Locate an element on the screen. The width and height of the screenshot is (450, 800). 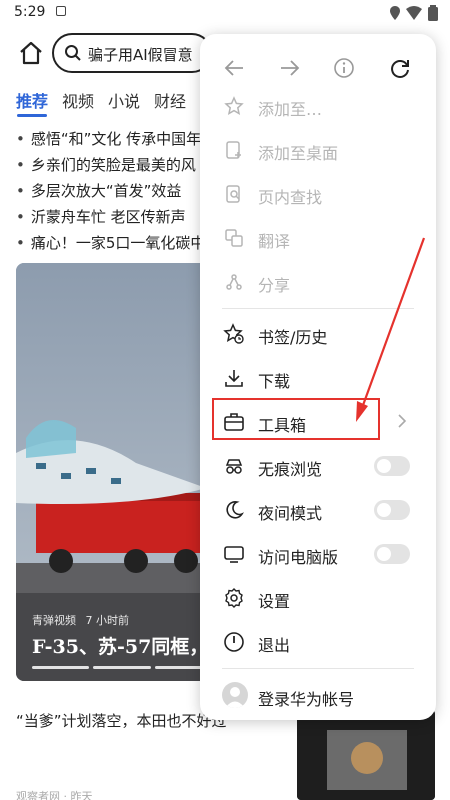
menu-item-night-mode: 夜间模式 is located at coordinates (318, 510).